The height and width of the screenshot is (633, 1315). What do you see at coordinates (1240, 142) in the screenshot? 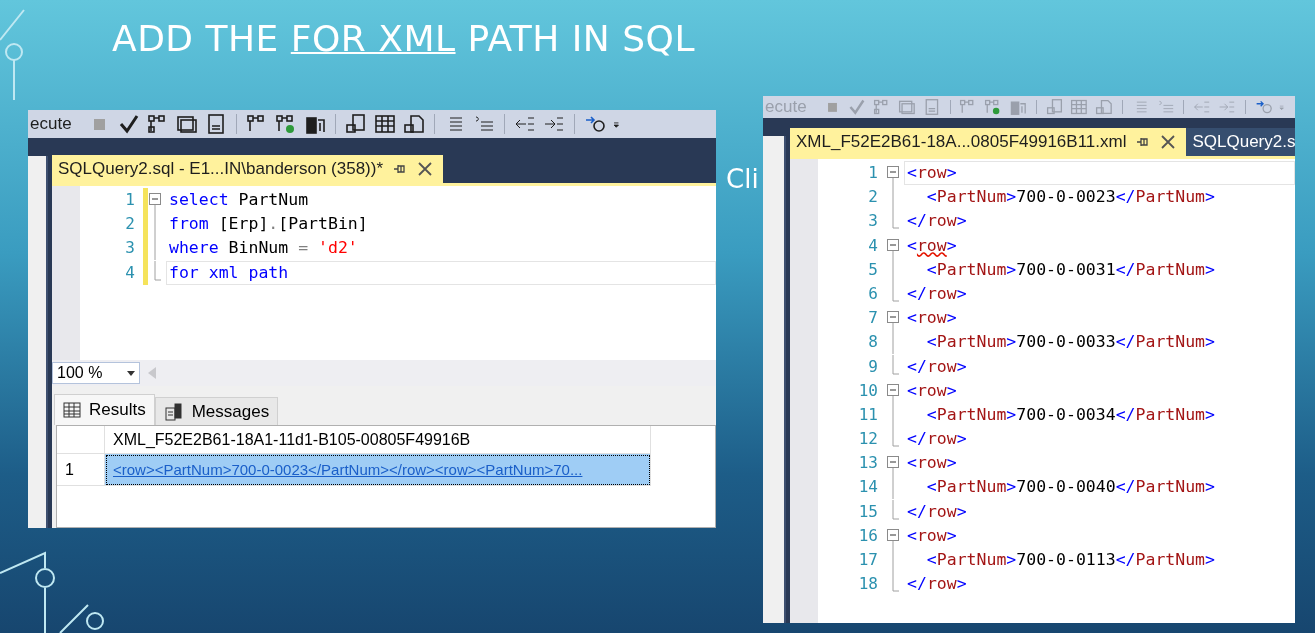
I see `document-tab: SQLQuery2.s` at bounding box center [1240, 142].